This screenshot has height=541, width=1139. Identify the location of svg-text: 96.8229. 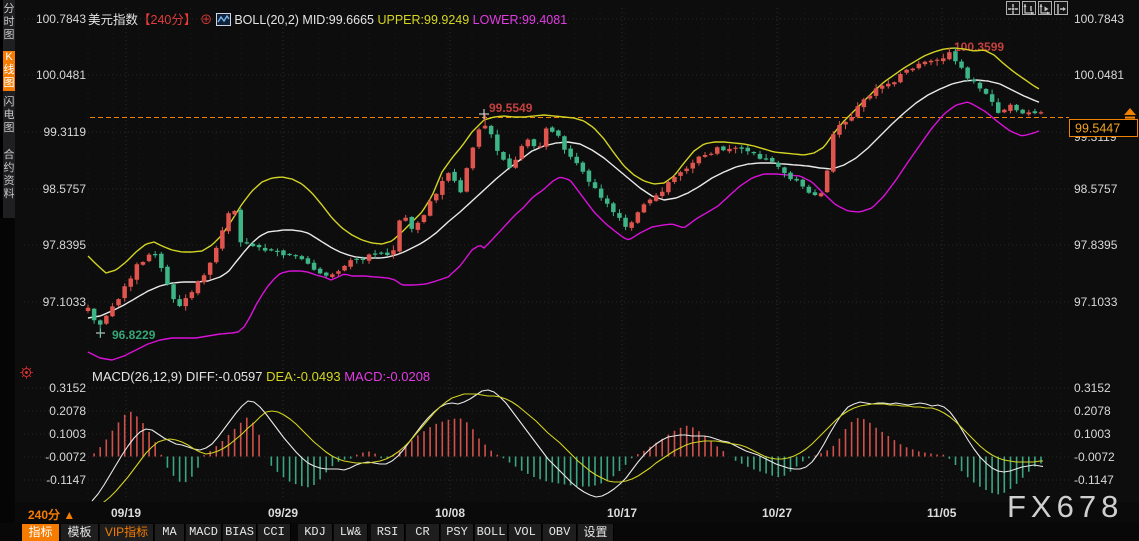
(134, 335).